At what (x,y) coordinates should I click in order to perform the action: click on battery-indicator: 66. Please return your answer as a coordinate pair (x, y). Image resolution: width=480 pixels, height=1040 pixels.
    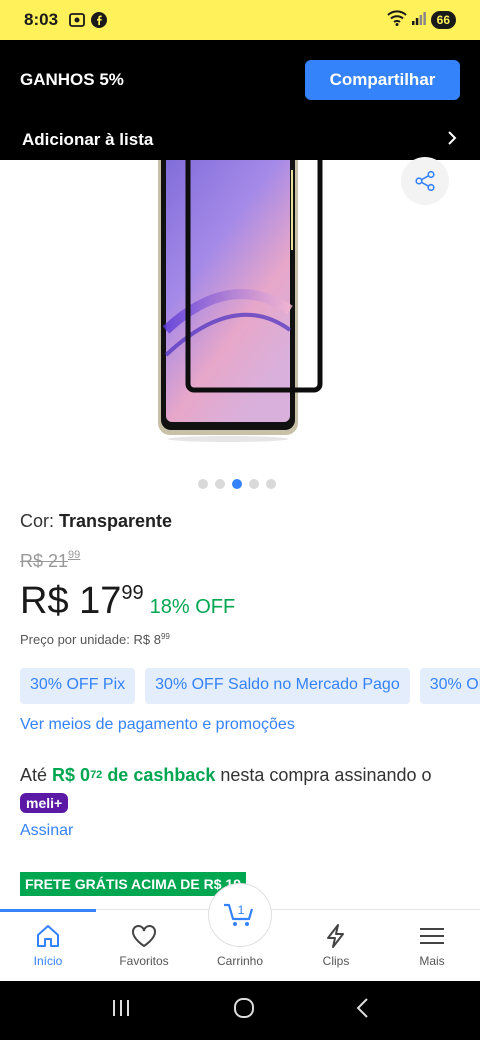
    Looking at the image, I should click on (443, 20).